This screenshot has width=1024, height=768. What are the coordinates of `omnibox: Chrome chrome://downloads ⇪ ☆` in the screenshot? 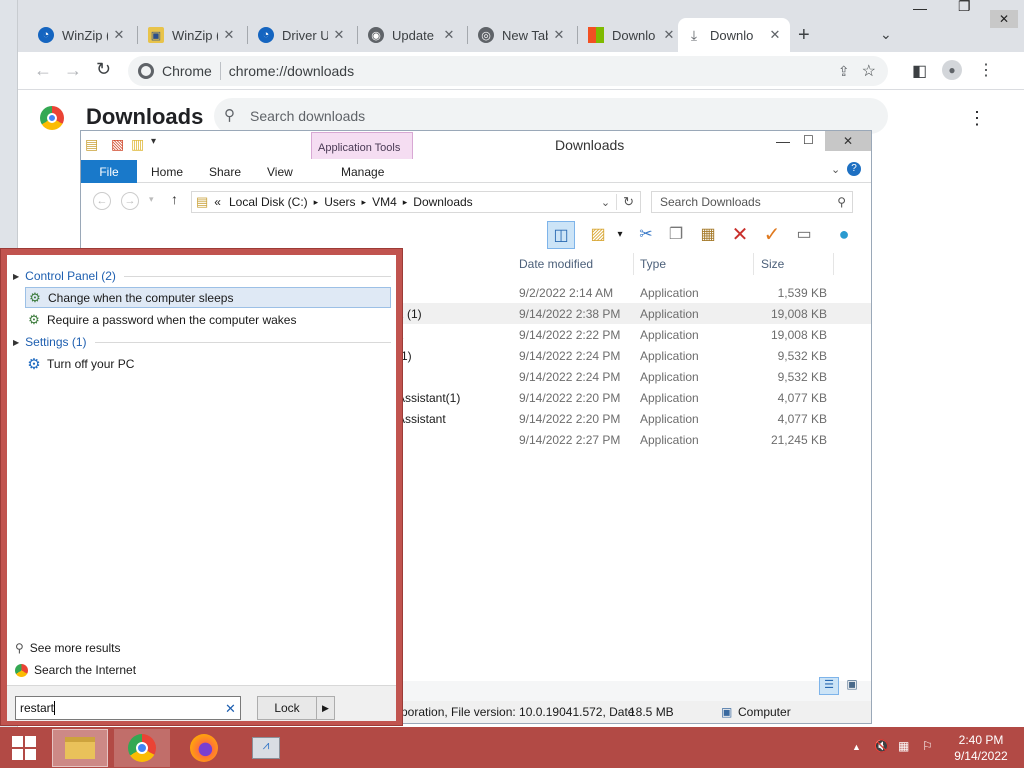 It's located at (508, 71).